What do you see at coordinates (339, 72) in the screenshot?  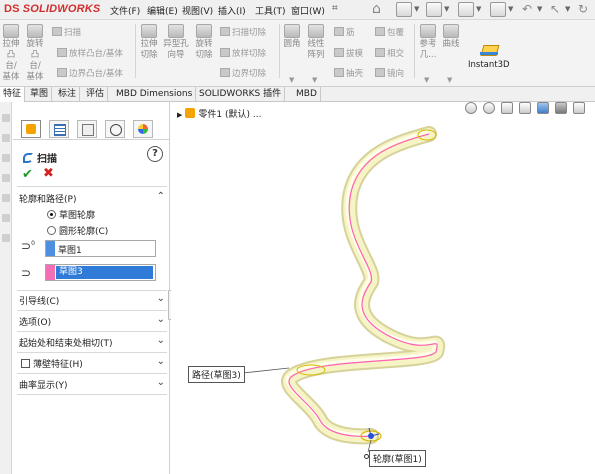 I see `shell-icon` at bounding box center [339, 72].